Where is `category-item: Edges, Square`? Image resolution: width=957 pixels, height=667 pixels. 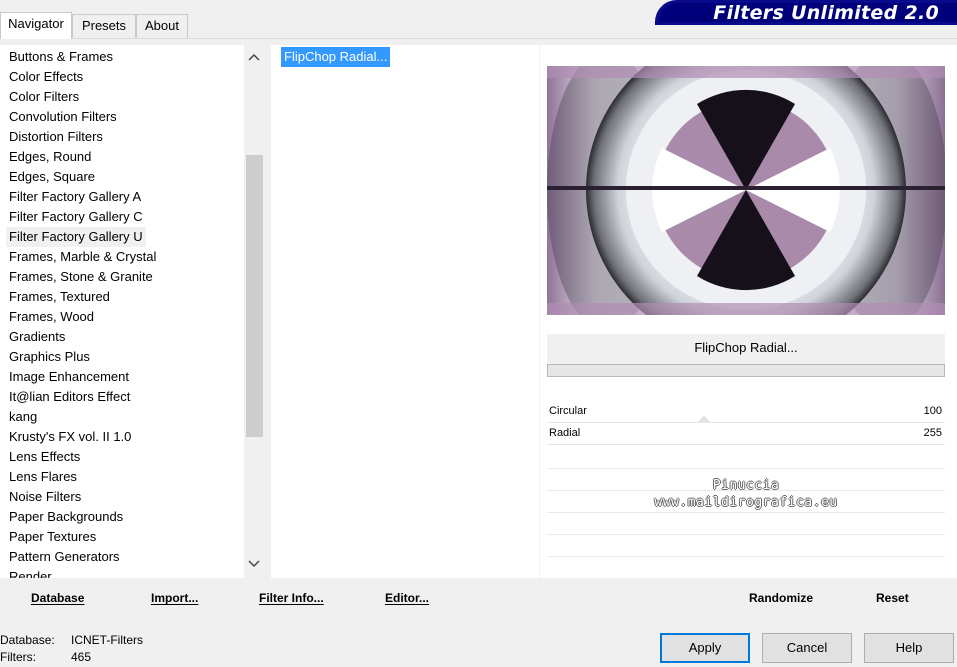
category-item: Edges, Square is located at coordinates (52, 177).